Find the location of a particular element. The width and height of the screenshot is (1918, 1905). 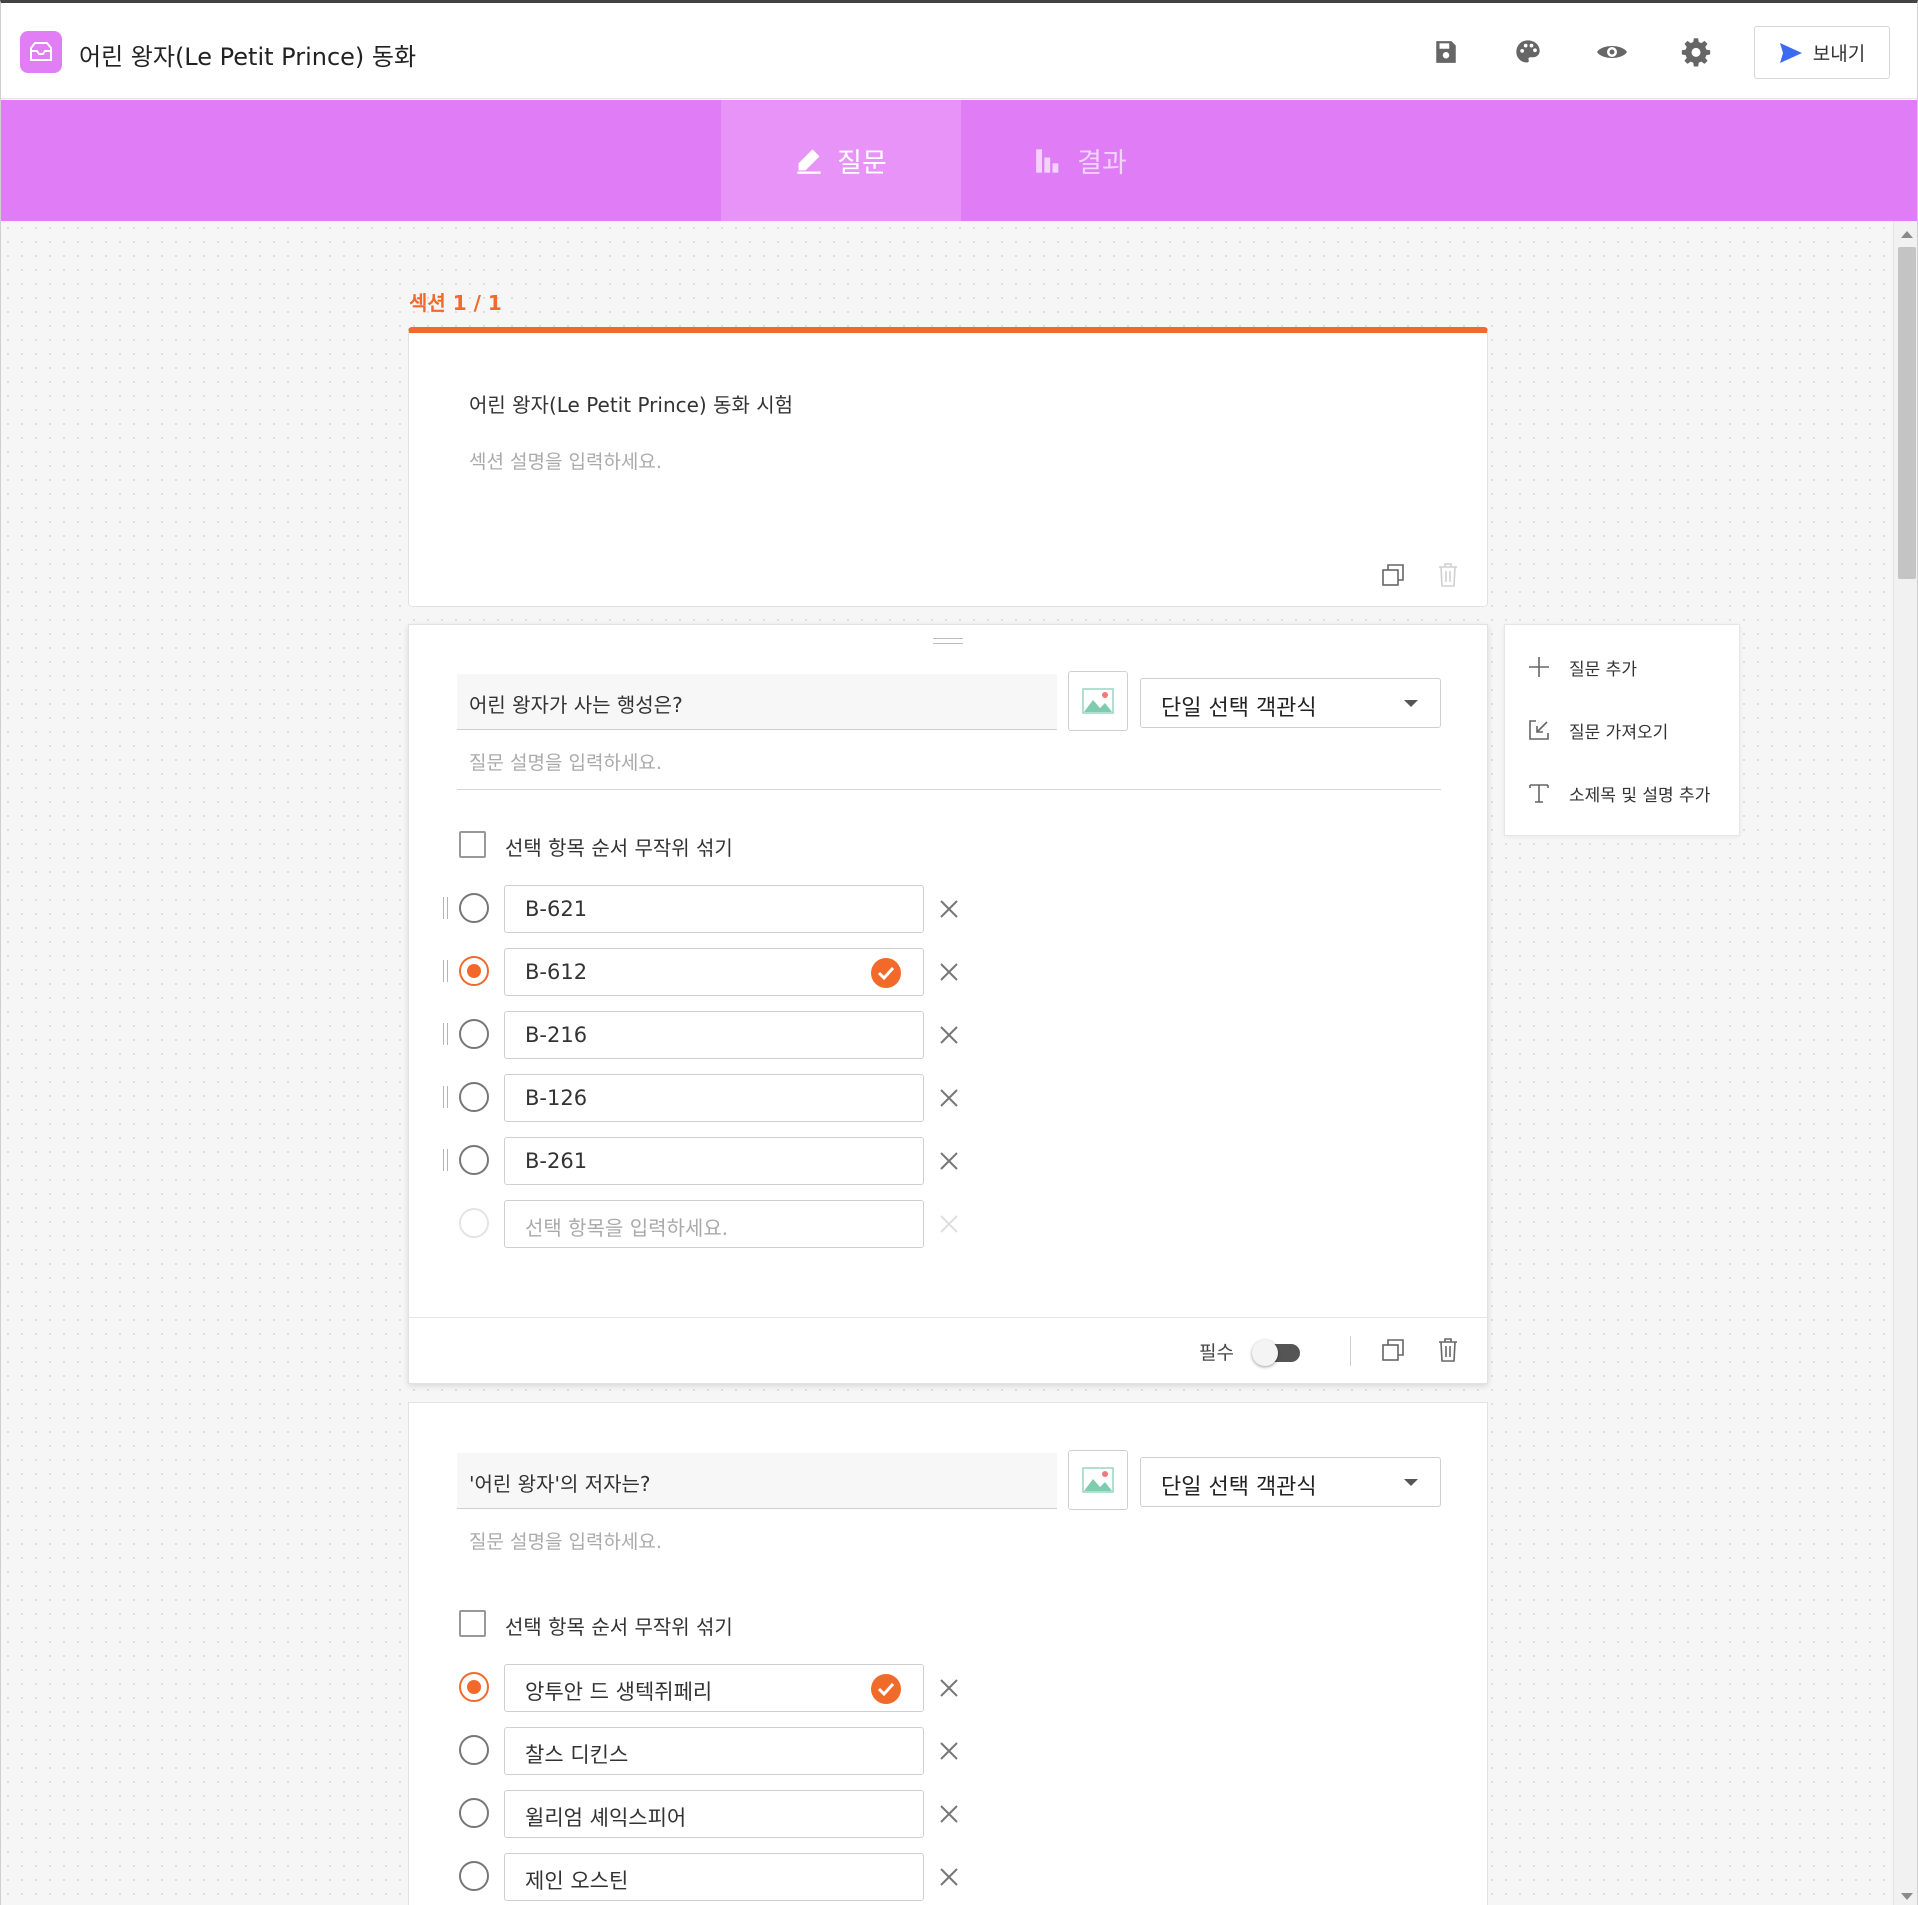

question-title-input: '어린 왕자'의 저자는? is located at coordinates (757, 1481).